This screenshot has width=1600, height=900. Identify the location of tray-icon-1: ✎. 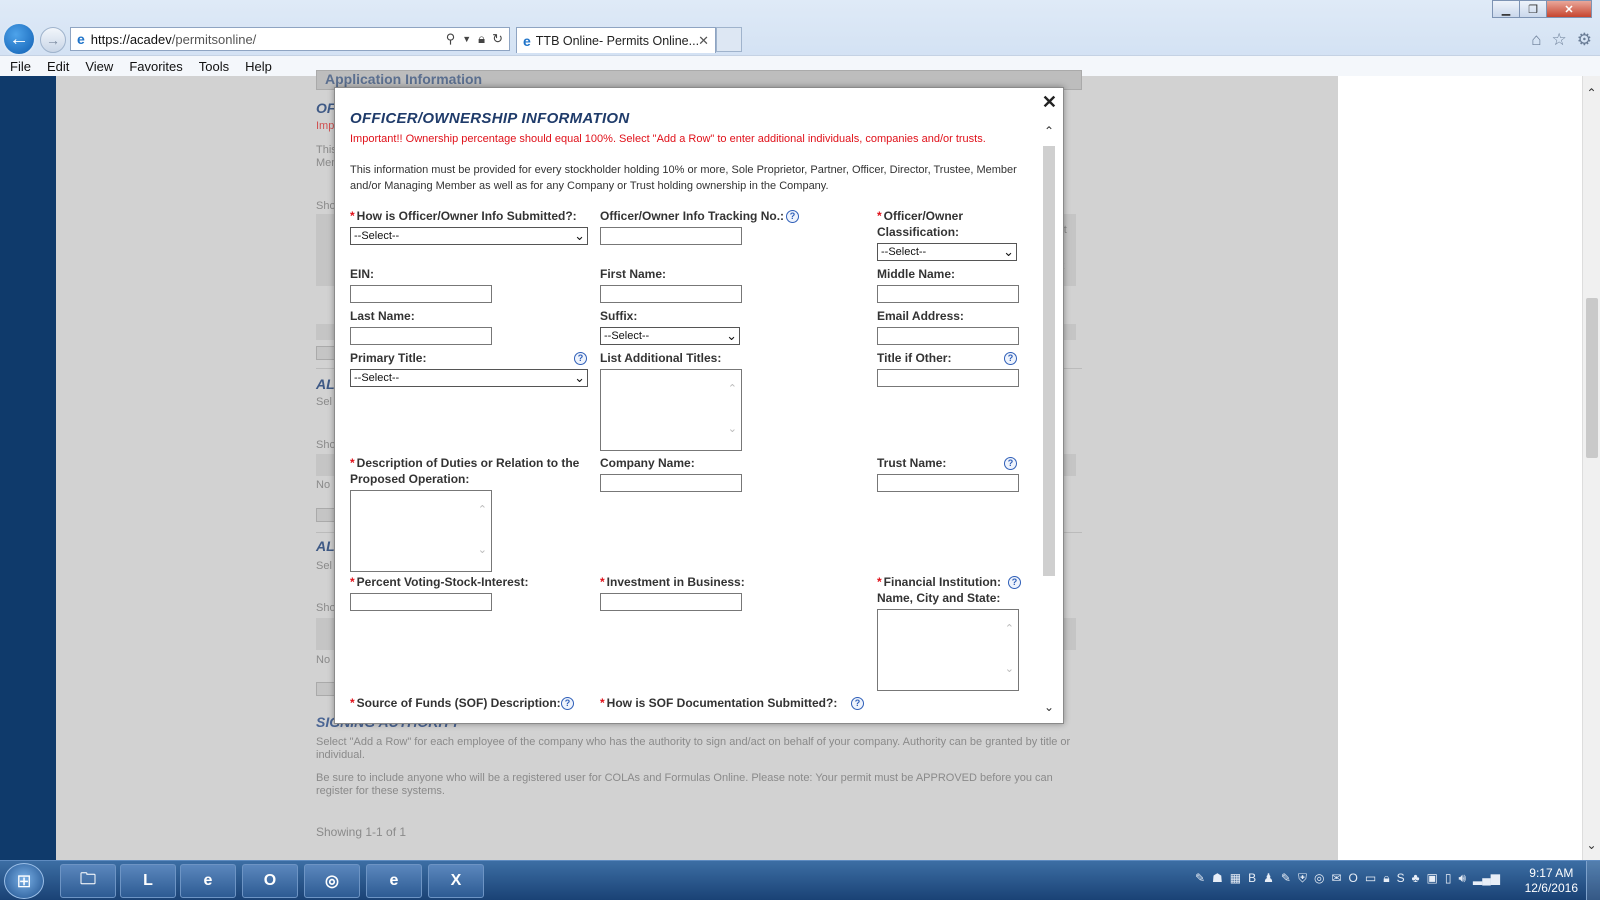
(1200, 878).